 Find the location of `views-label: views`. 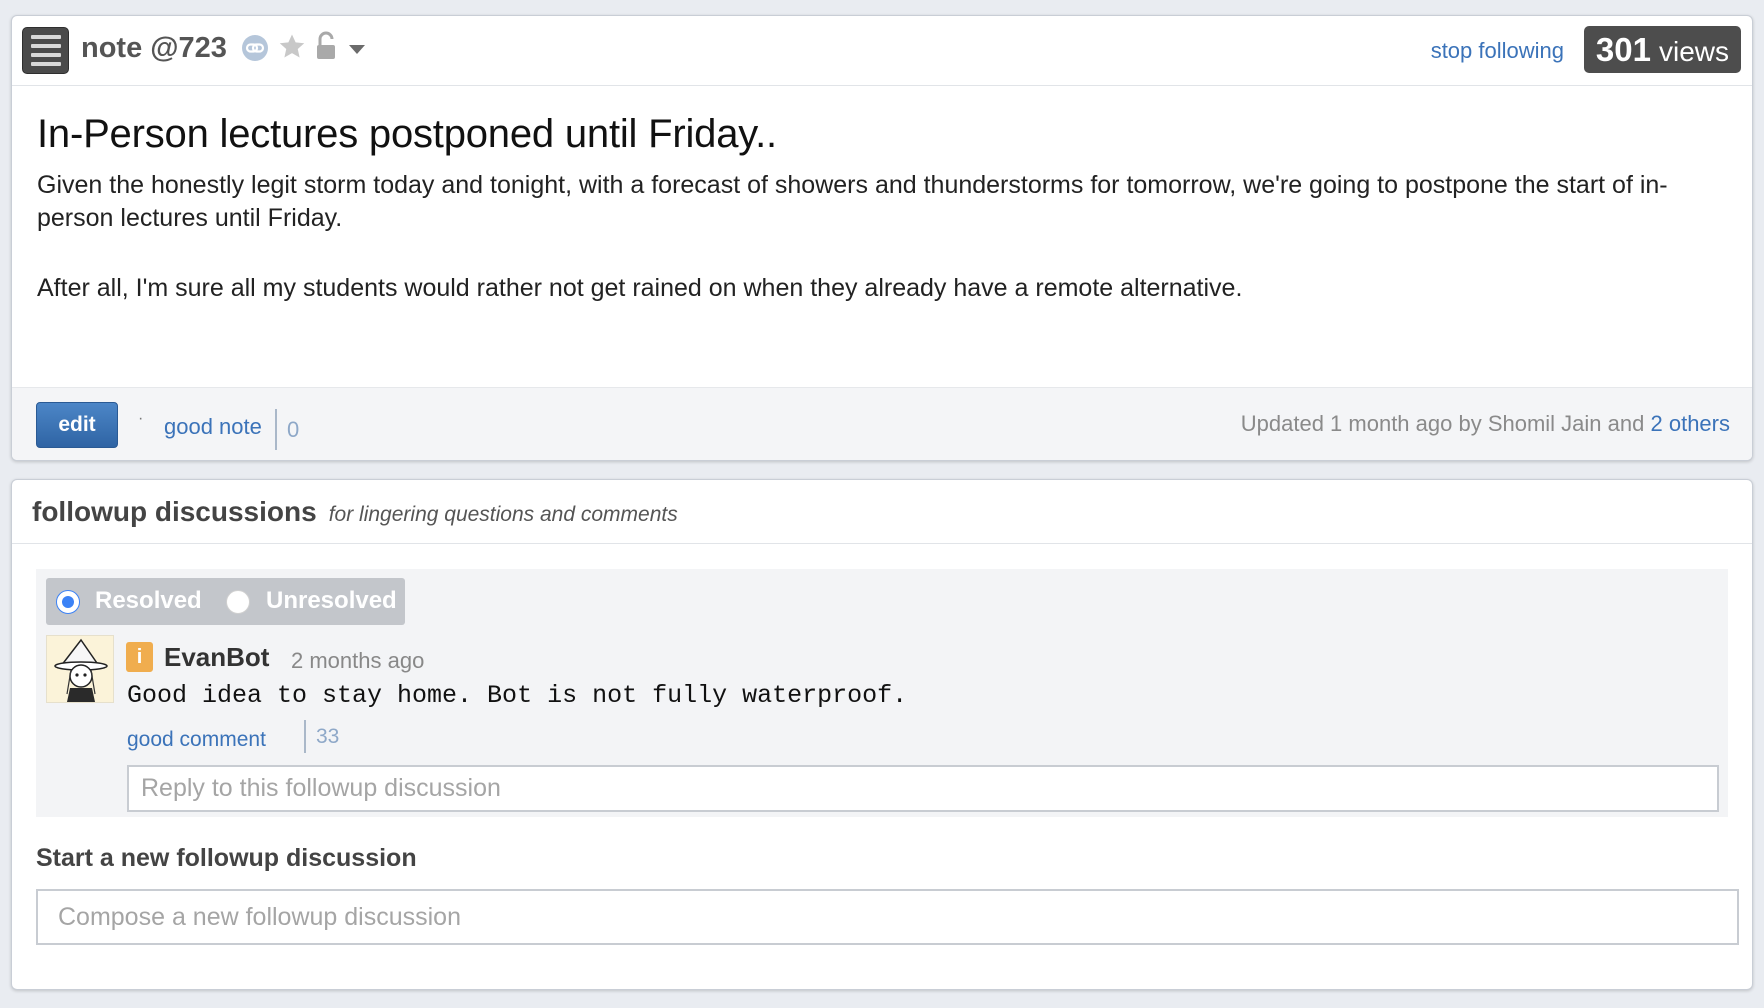

views-label: views is located at coordinates (1693, 51).